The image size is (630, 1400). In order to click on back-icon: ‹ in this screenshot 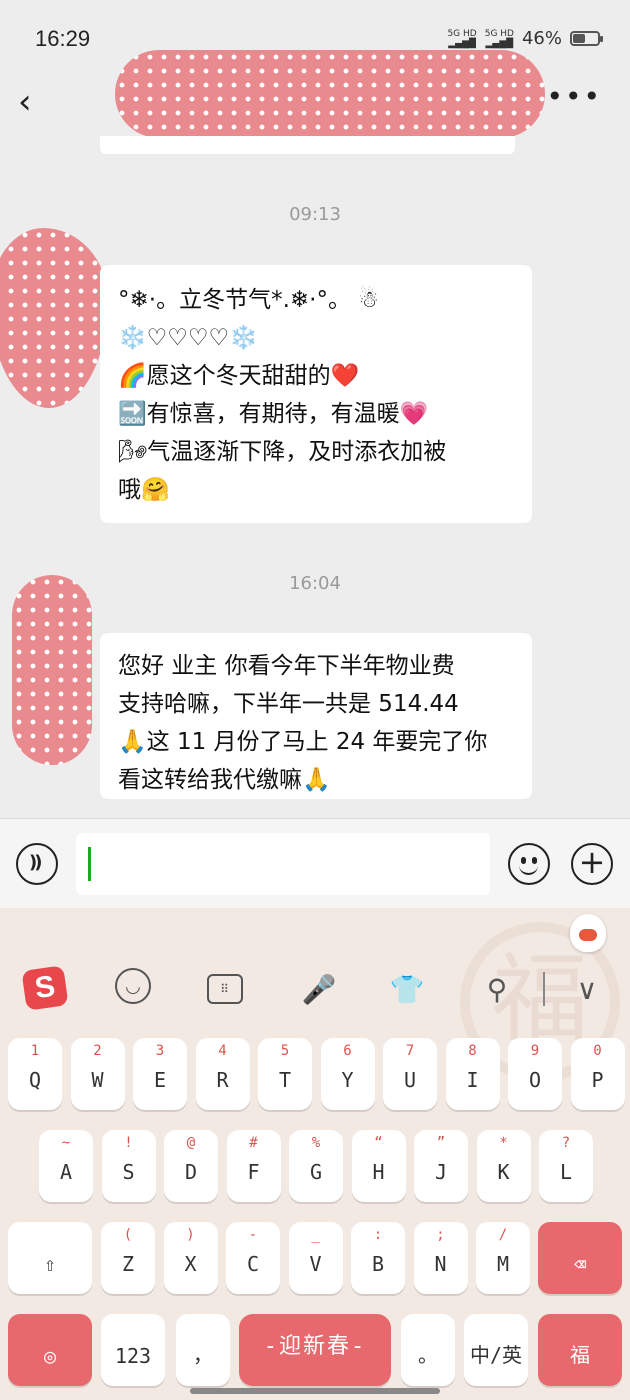, I will do `click(38, 102)`.